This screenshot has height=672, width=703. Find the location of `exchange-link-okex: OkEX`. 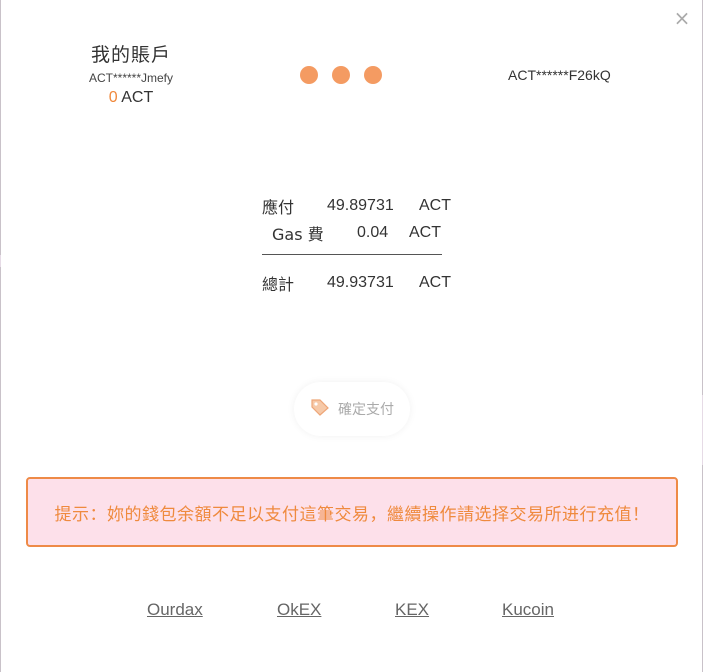

exchange-link-okex: OkEX is located at coordinates (299, 610).